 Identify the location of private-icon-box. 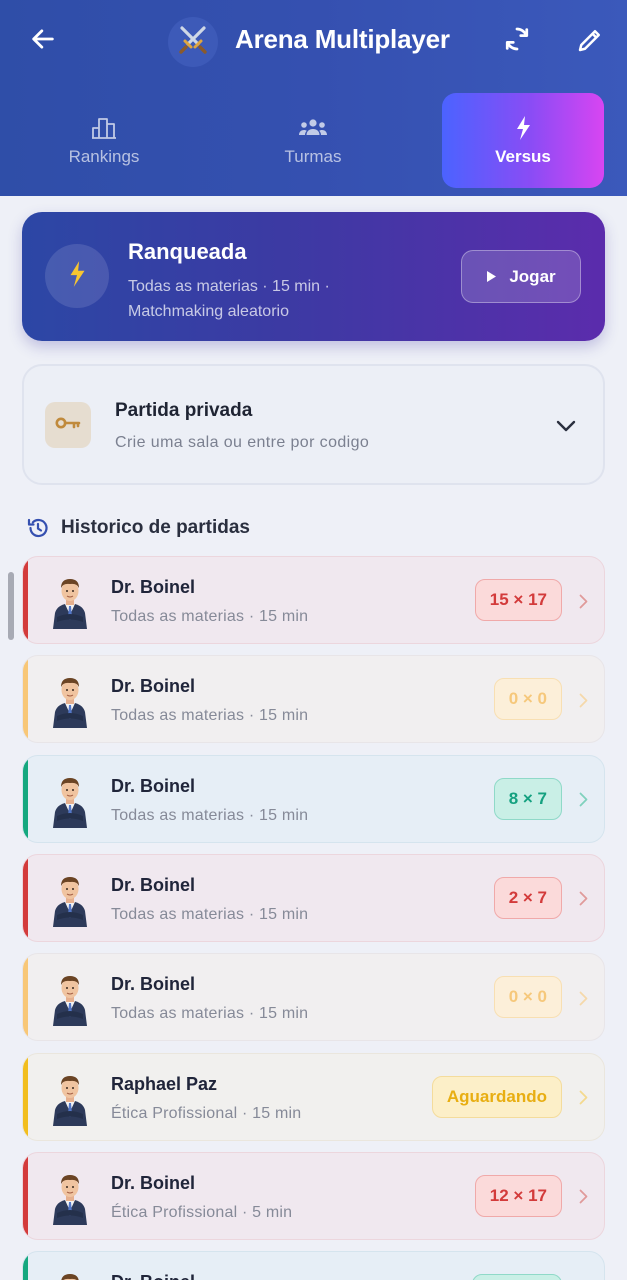
(68, 425).